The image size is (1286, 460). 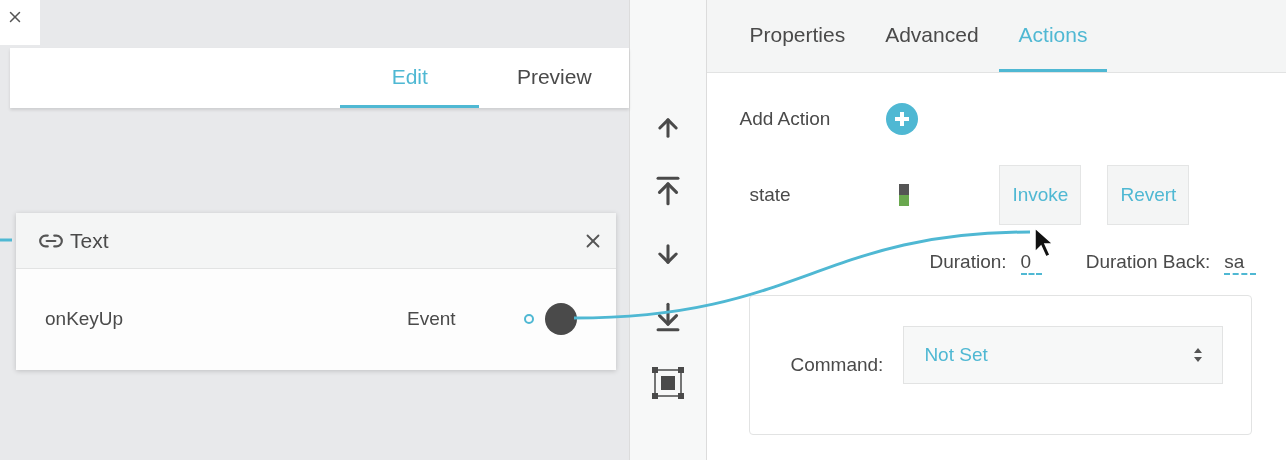 I want to click on node-title: Text, so click(x=90, y=240).